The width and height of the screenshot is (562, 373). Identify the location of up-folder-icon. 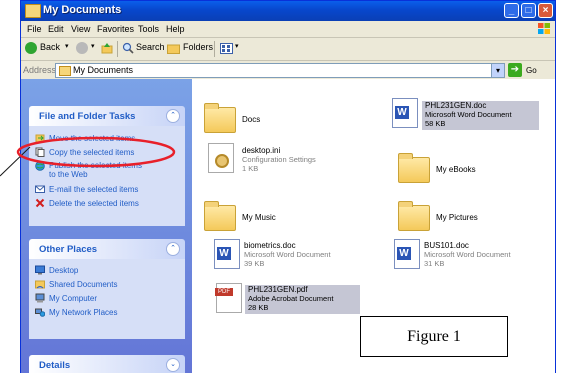
(107, 48).